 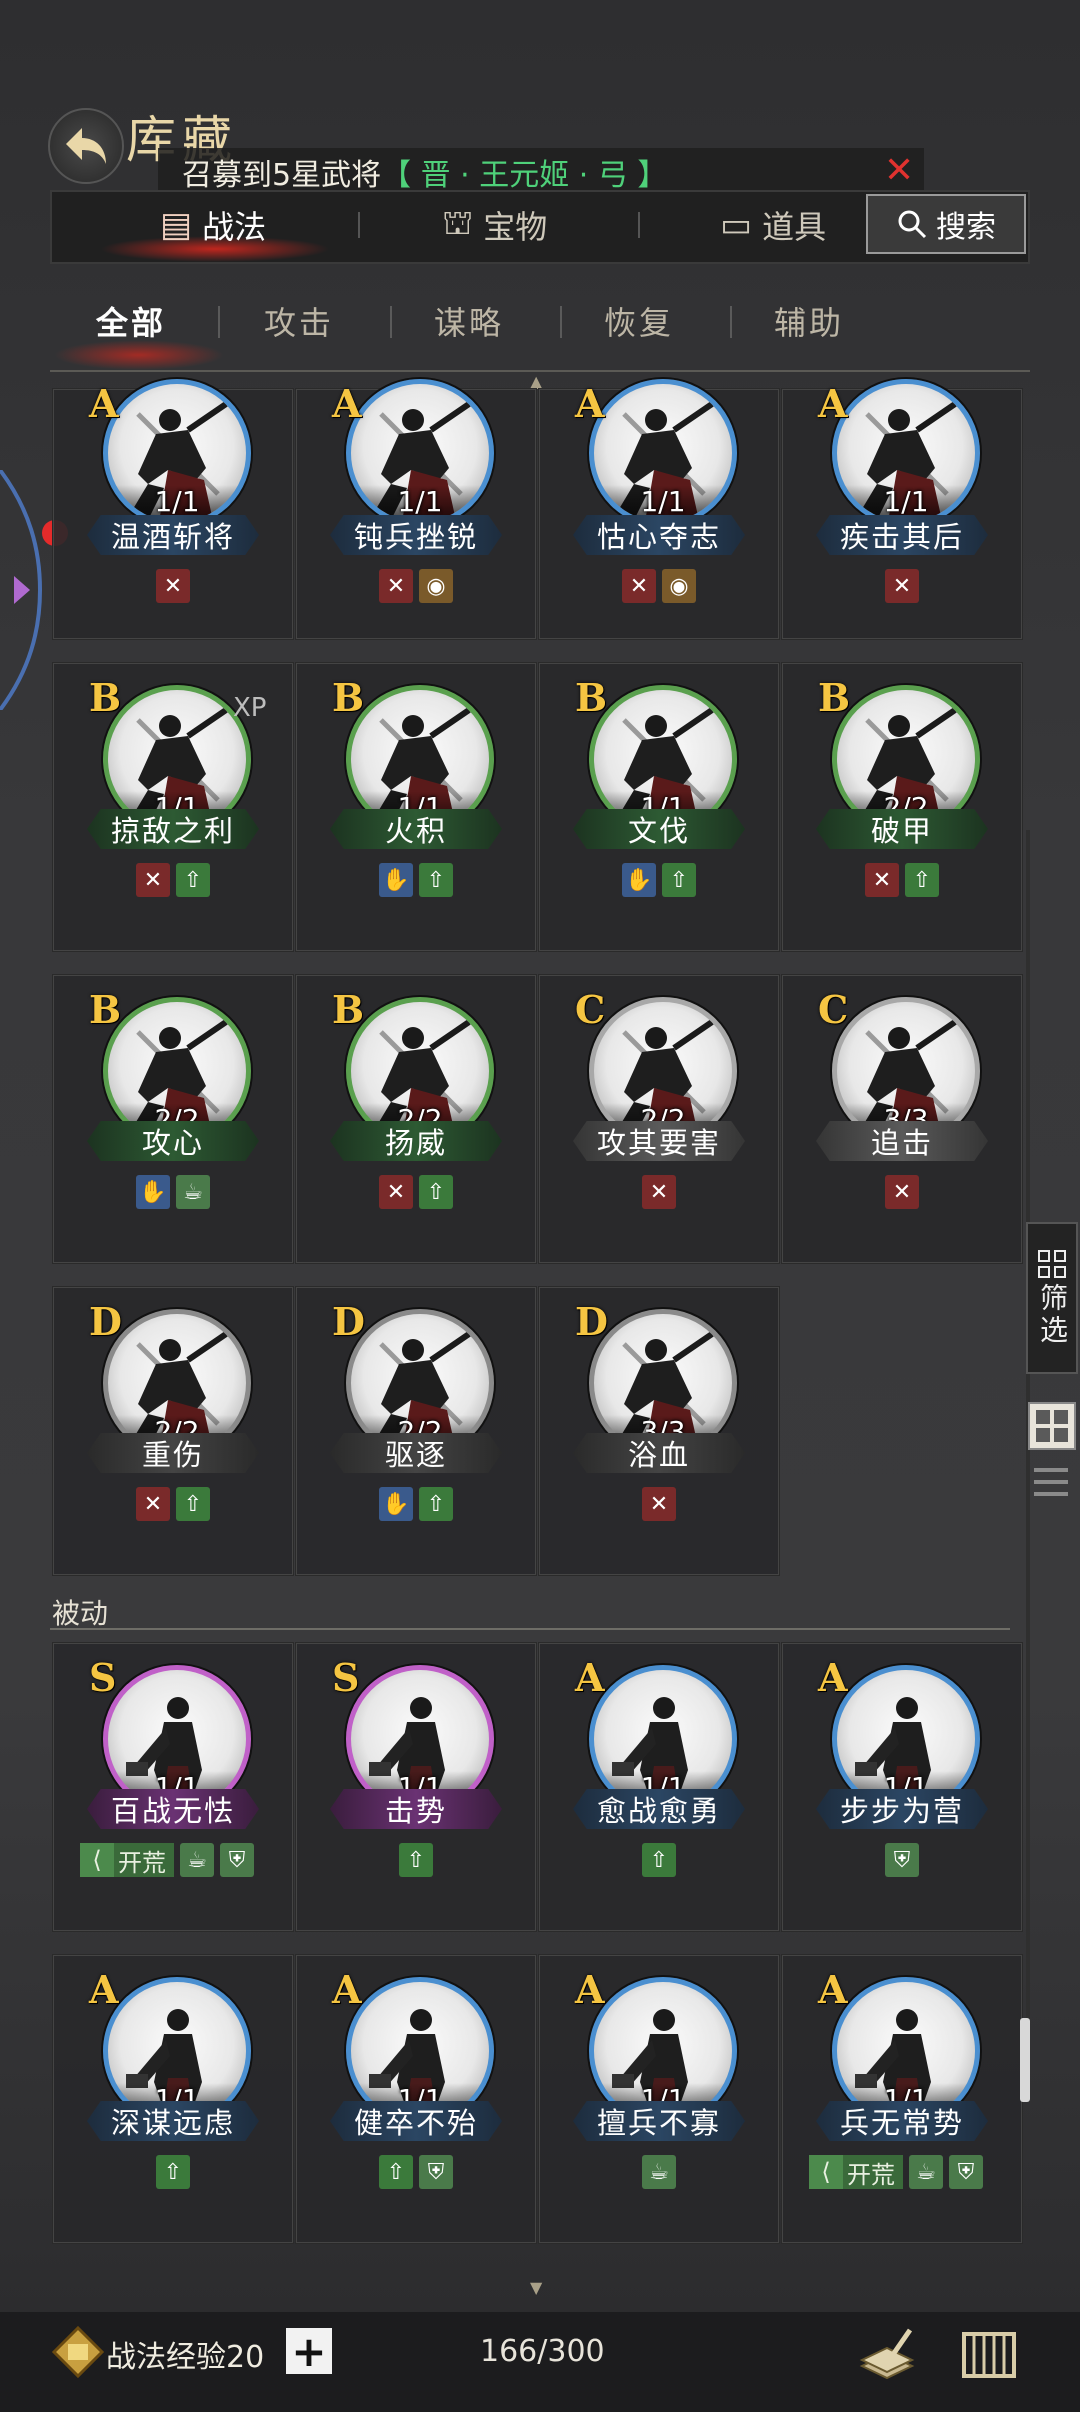 I want to click on skill-card: 2/2 B 攻心 ✋ ☕, so click(x=173, y=1119).